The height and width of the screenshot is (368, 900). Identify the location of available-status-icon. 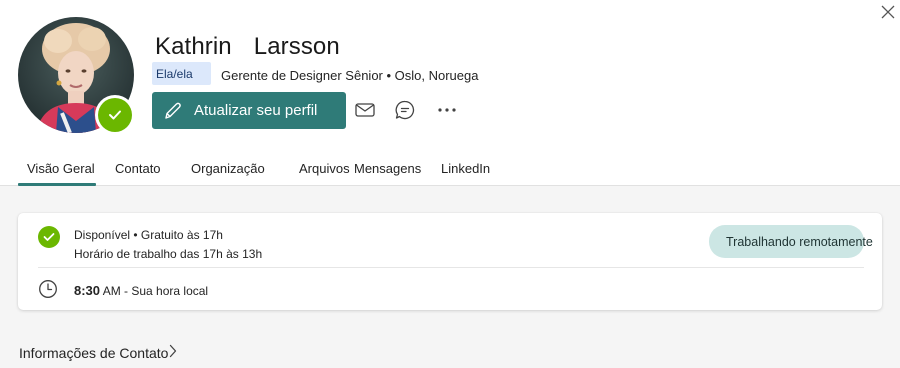
(49, 237).